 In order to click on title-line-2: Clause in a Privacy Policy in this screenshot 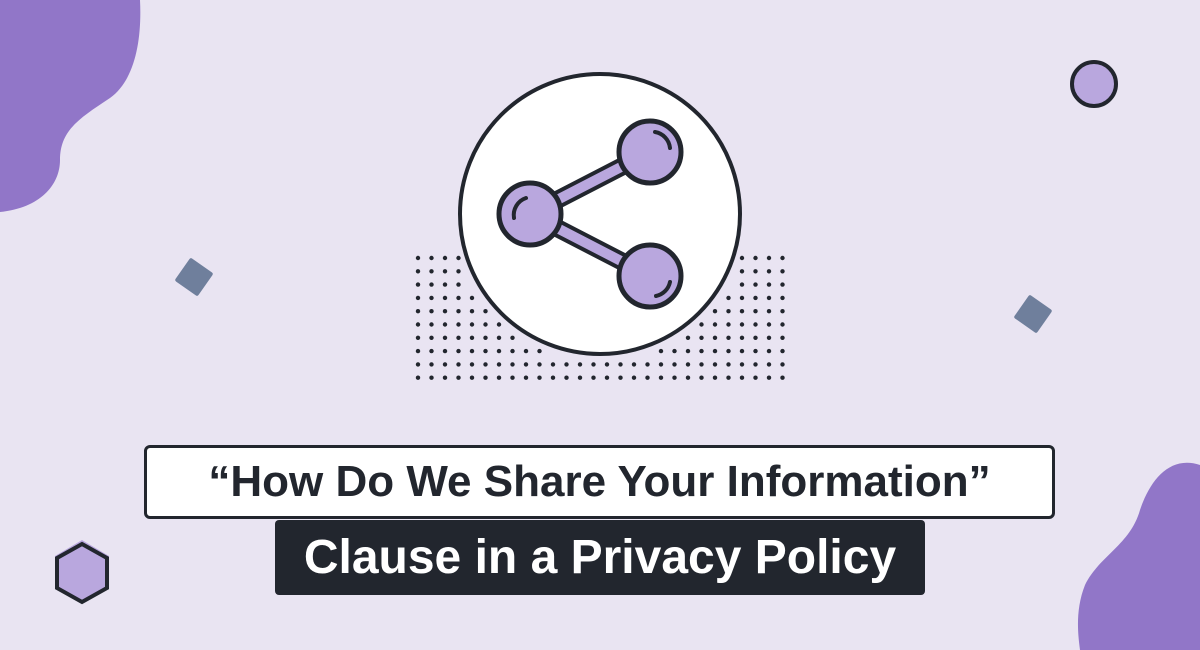, I will do `click(600, 557)`.